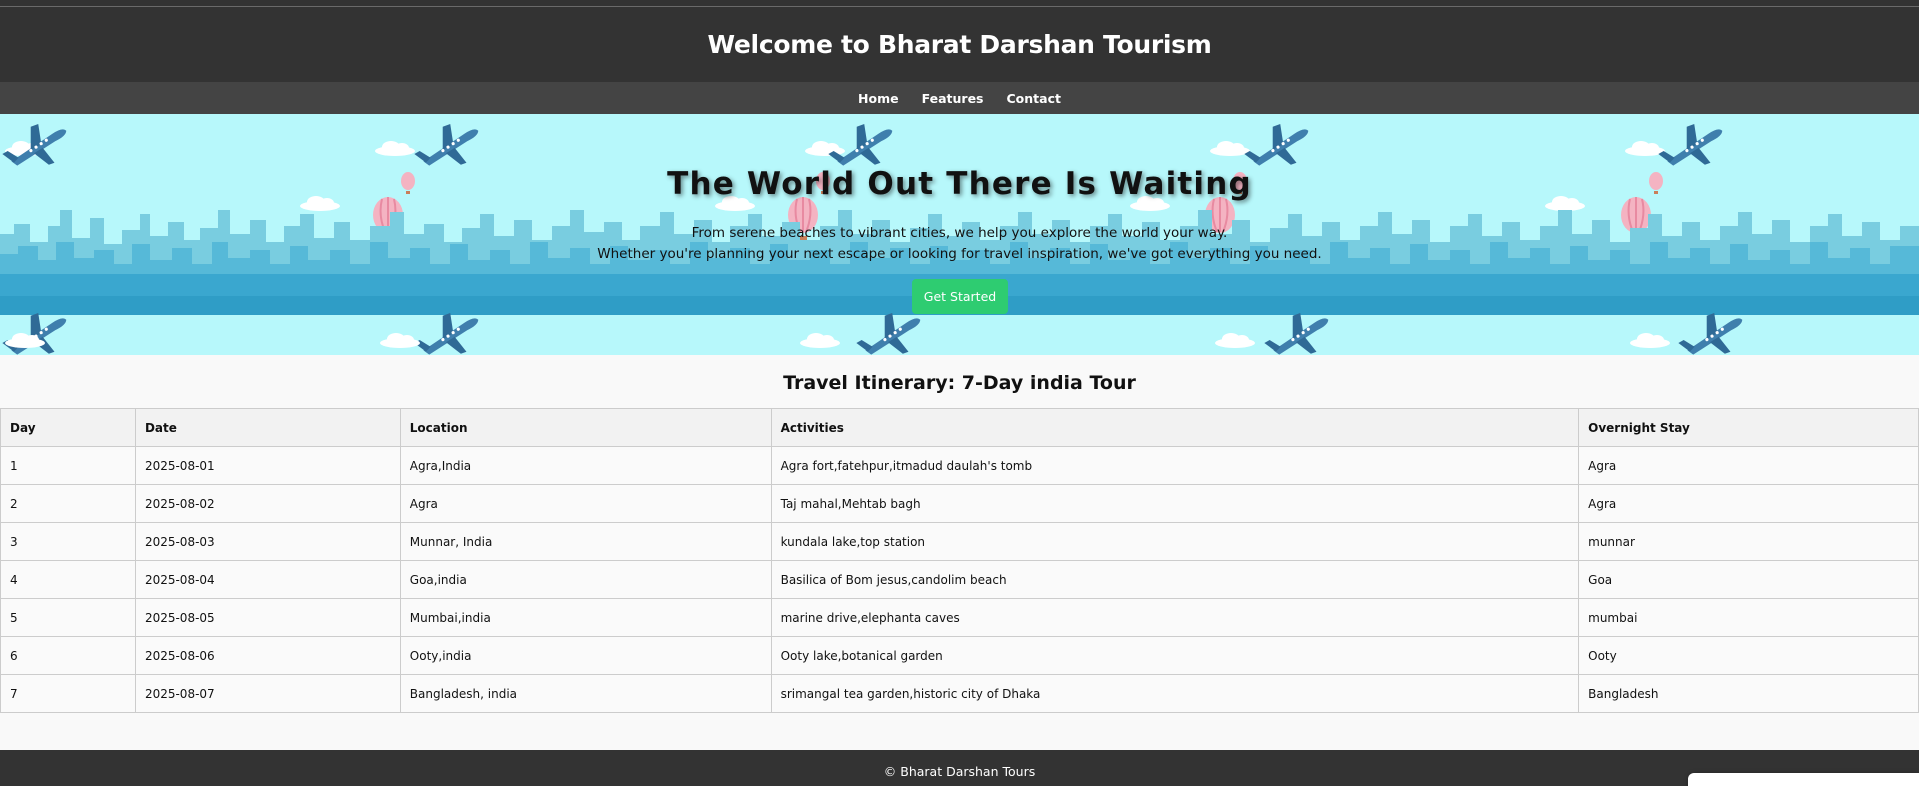 Image resolution: width=1919 pixels, height=786 pixels. Describe the element at coordinates (959, 3) in the screenshot. I see `window-top-strip` at that location.